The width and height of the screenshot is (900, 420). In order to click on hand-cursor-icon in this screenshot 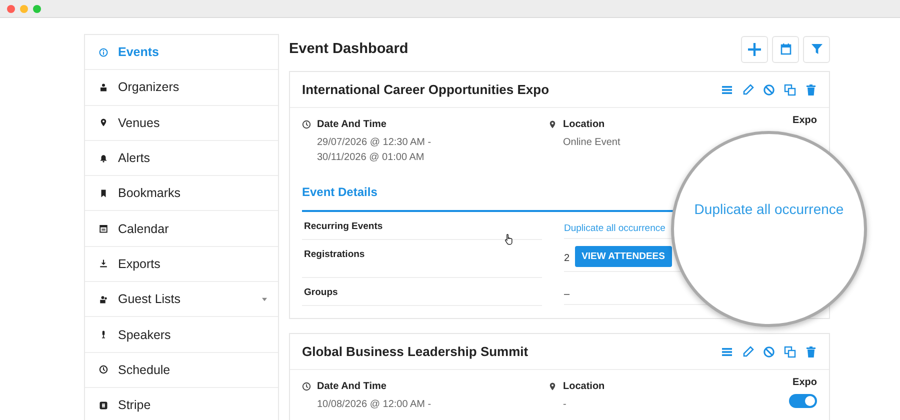, I will do `click(509, 239)`.